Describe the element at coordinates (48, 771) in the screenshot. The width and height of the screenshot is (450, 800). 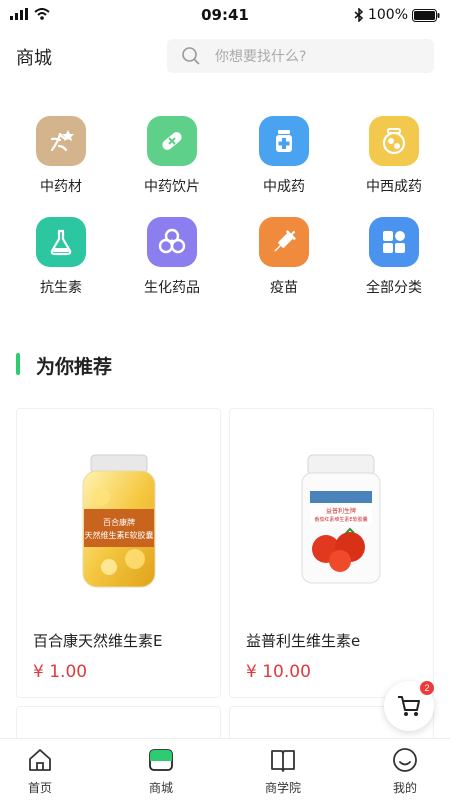
I see `tab-home: 首页` at that location.